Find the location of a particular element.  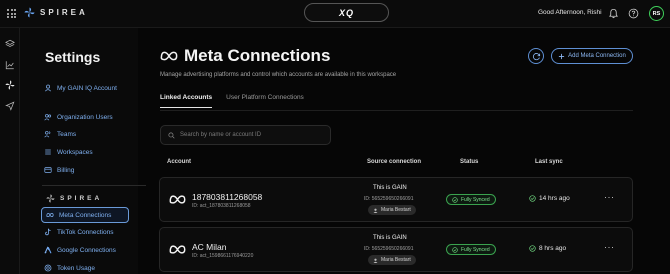

google-ads-icon is located at coordinates (48, 250).